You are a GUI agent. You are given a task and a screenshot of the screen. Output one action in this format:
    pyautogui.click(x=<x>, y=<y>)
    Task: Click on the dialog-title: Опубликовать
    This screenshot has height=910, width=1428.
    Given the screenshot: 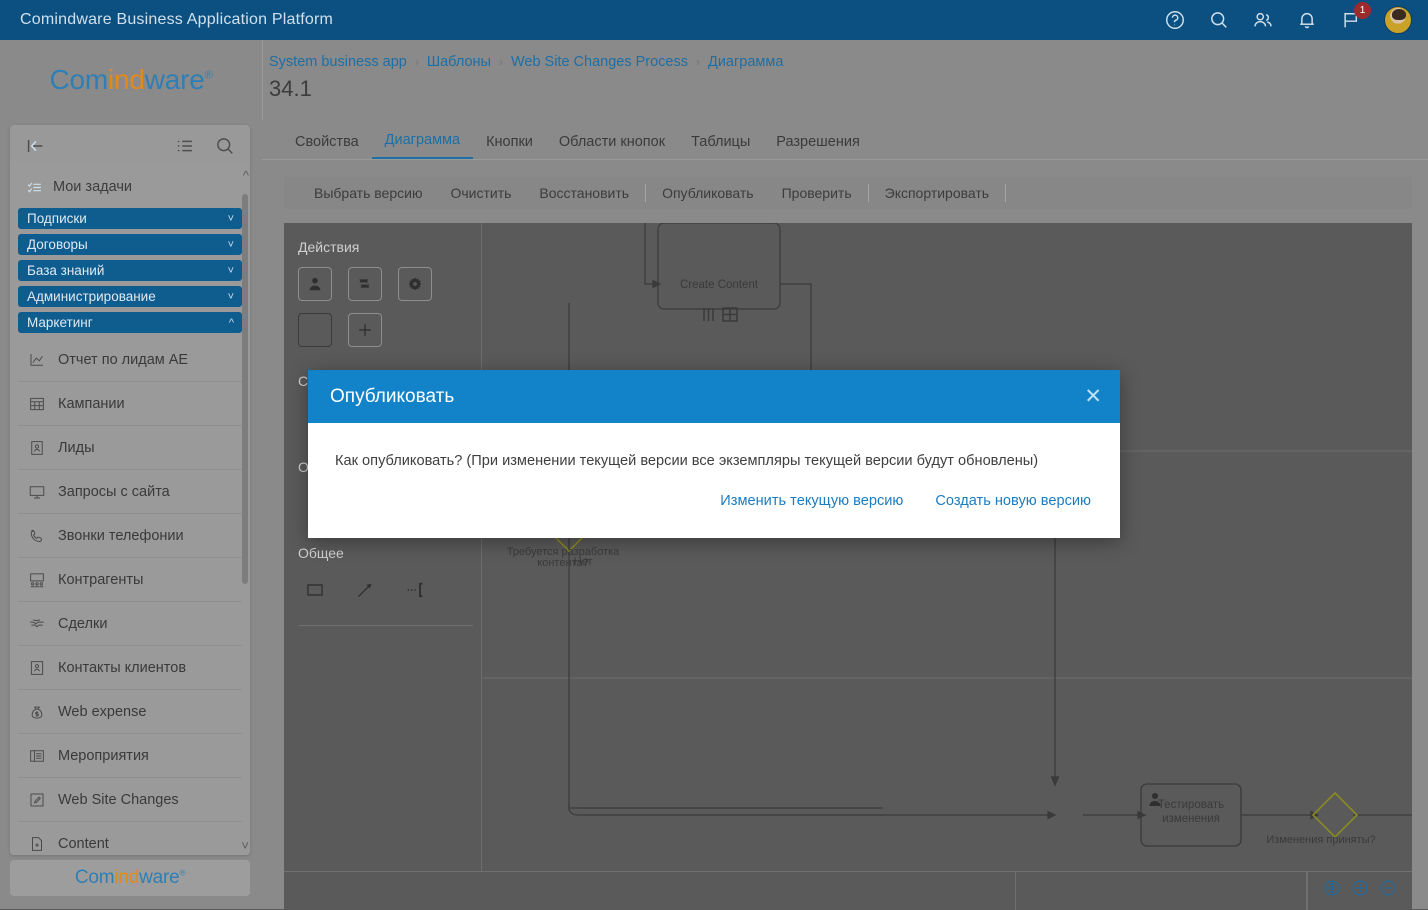 What is the action you would take?
    pyautogui.click(x=392, y=397)
    